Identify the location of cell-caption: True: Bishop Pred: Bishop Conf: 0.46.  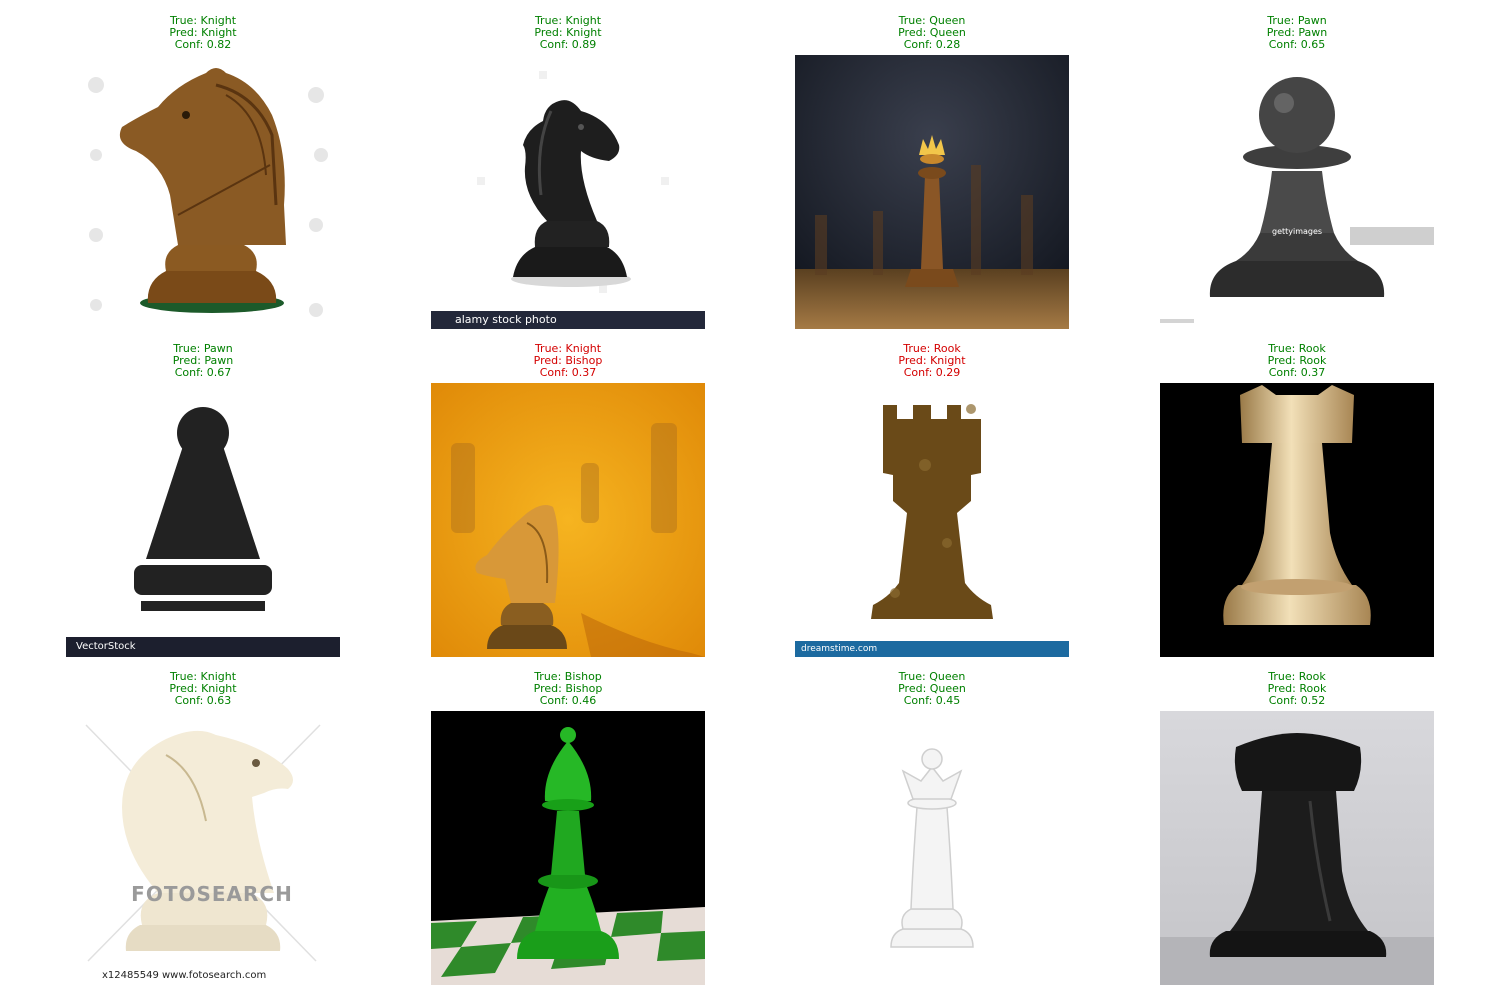
(568, 688).